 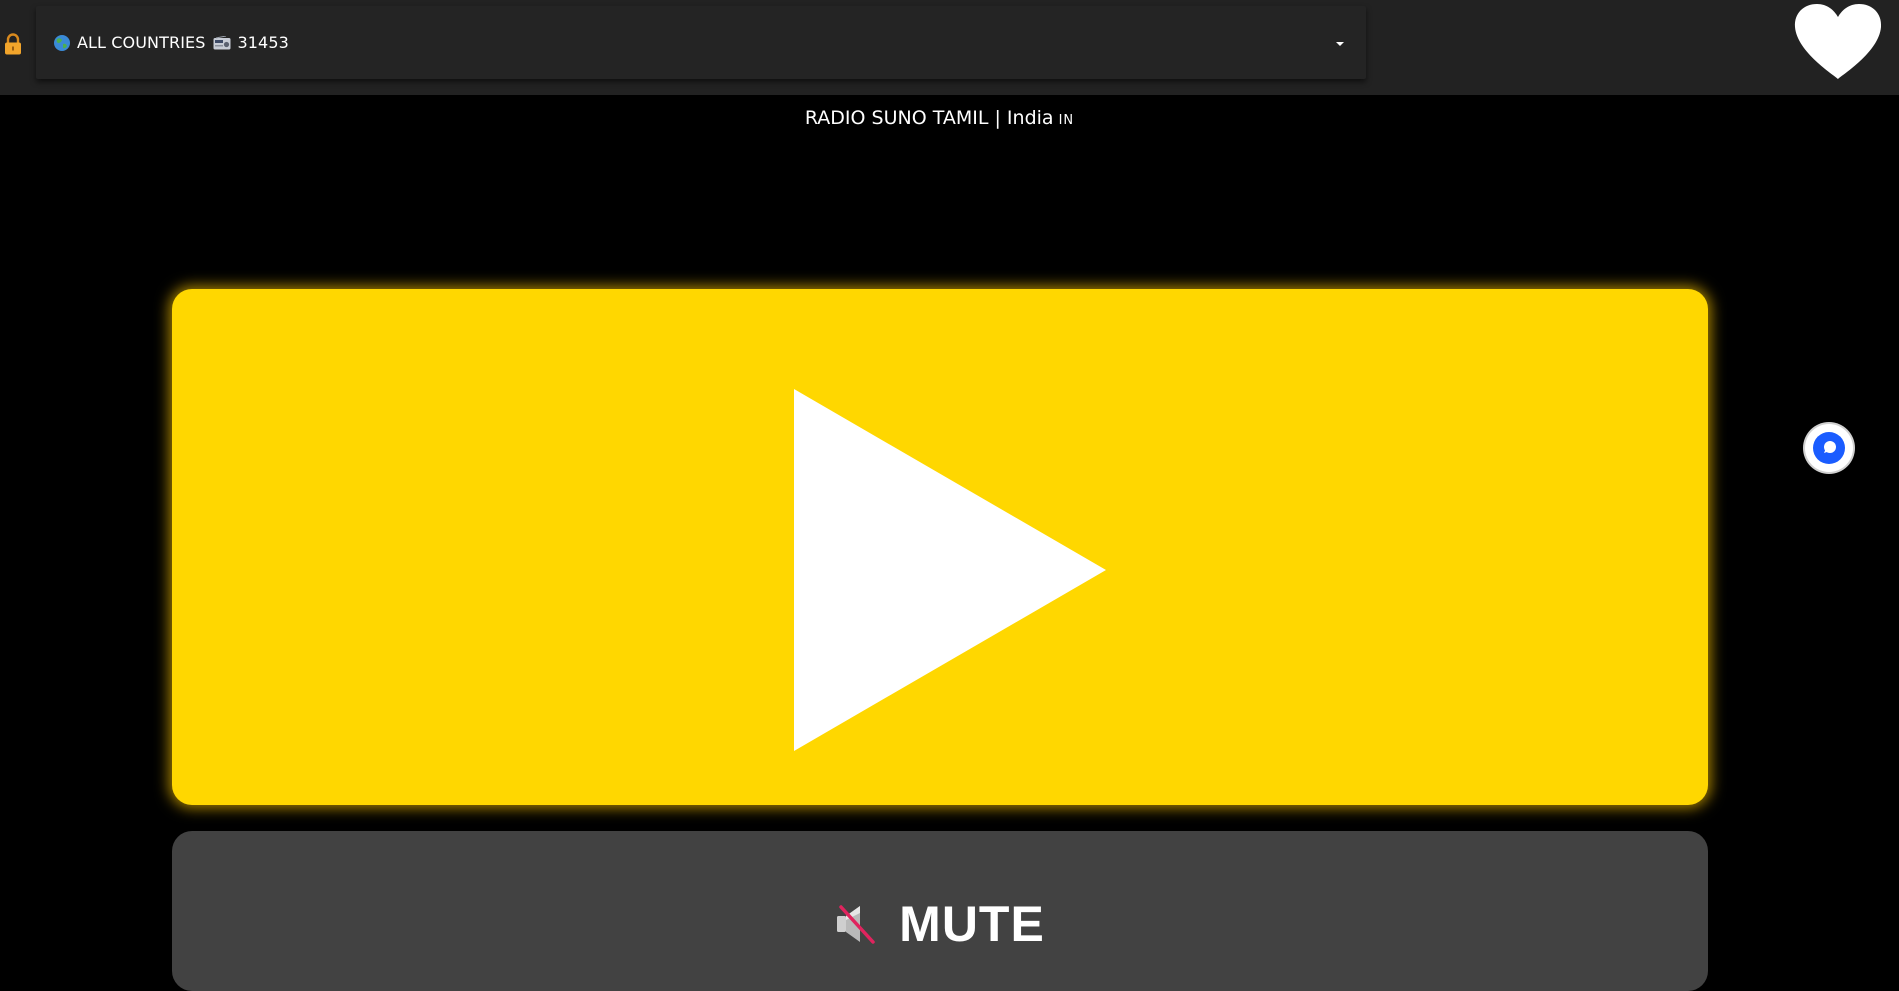 What do you see at coordinates (972, 924) in the screenshot?
I see `mute-label: MUTE` at bounding box center [972, 924].